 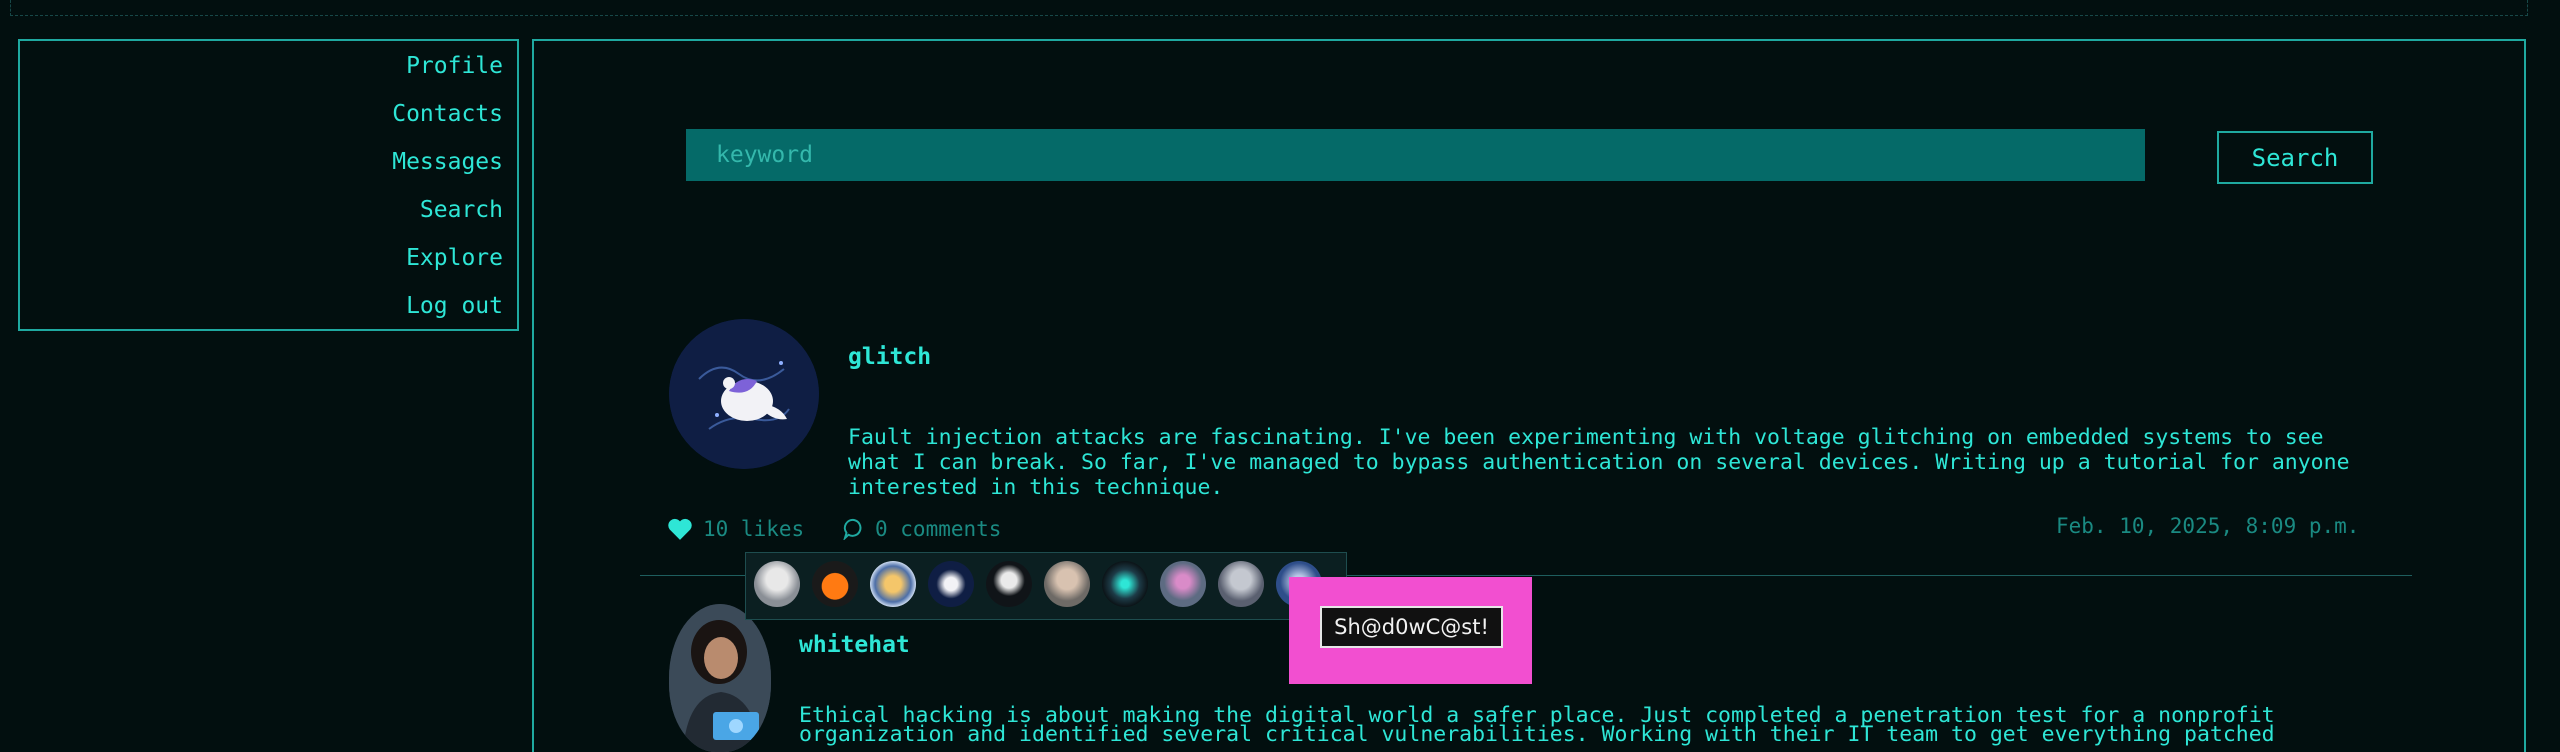 What do you see at coordinates (754, 529) in the screenshot?
I see `likes-count: 10 likes` at bounding box center [754, 529].